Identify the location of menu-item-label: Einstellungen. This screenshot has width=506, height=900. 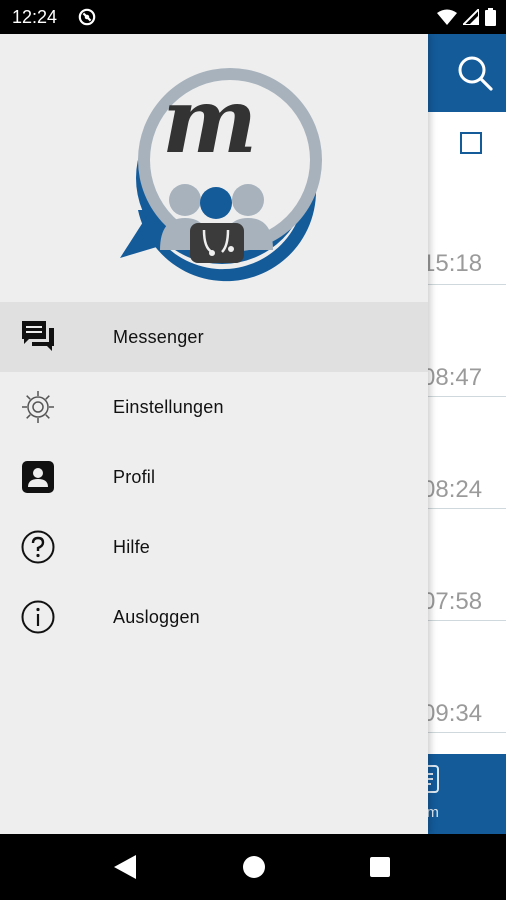
(168, 407).